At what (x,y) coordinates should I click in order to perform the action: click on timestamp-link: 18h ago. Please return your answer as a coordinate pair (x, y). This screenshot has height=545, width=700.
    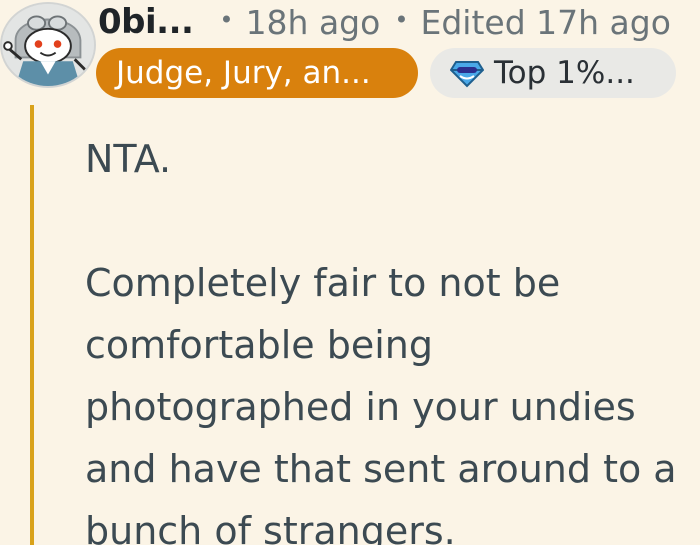
    Looking at the image, I should click on (313, 22).